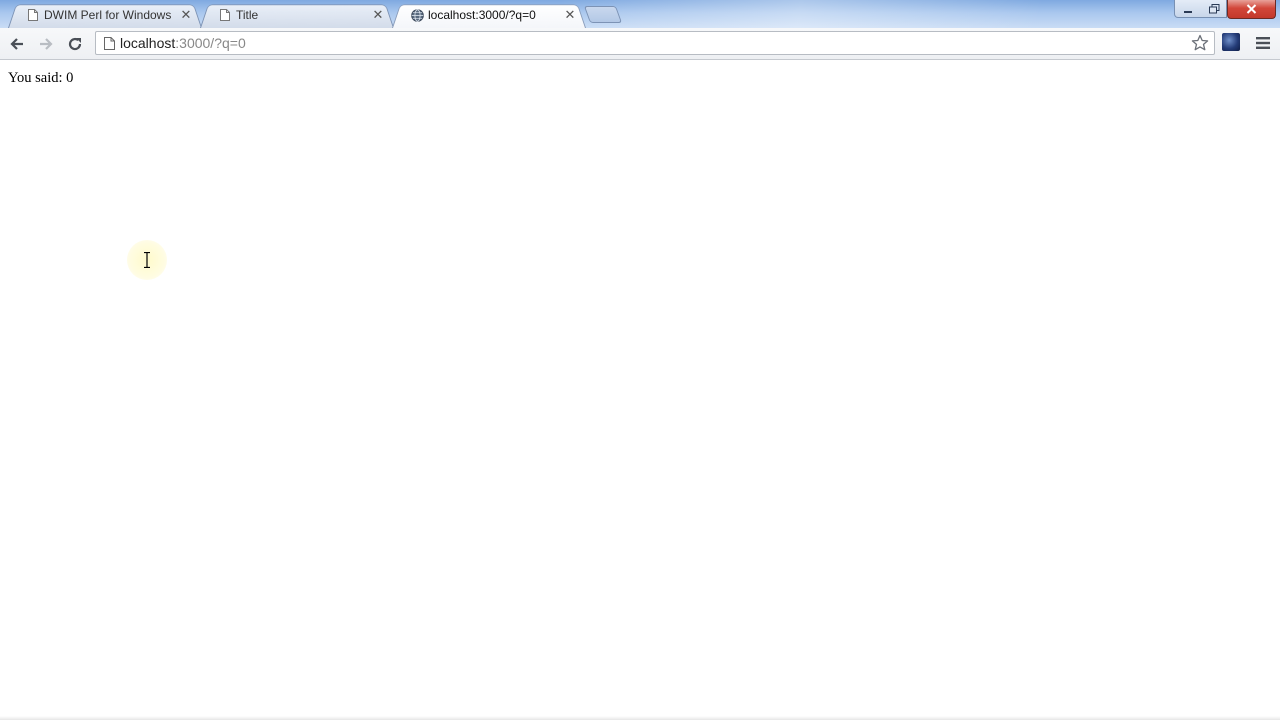 This screenshot has width=1280, height=720. I want to click on forward-button, so click(46, 44).